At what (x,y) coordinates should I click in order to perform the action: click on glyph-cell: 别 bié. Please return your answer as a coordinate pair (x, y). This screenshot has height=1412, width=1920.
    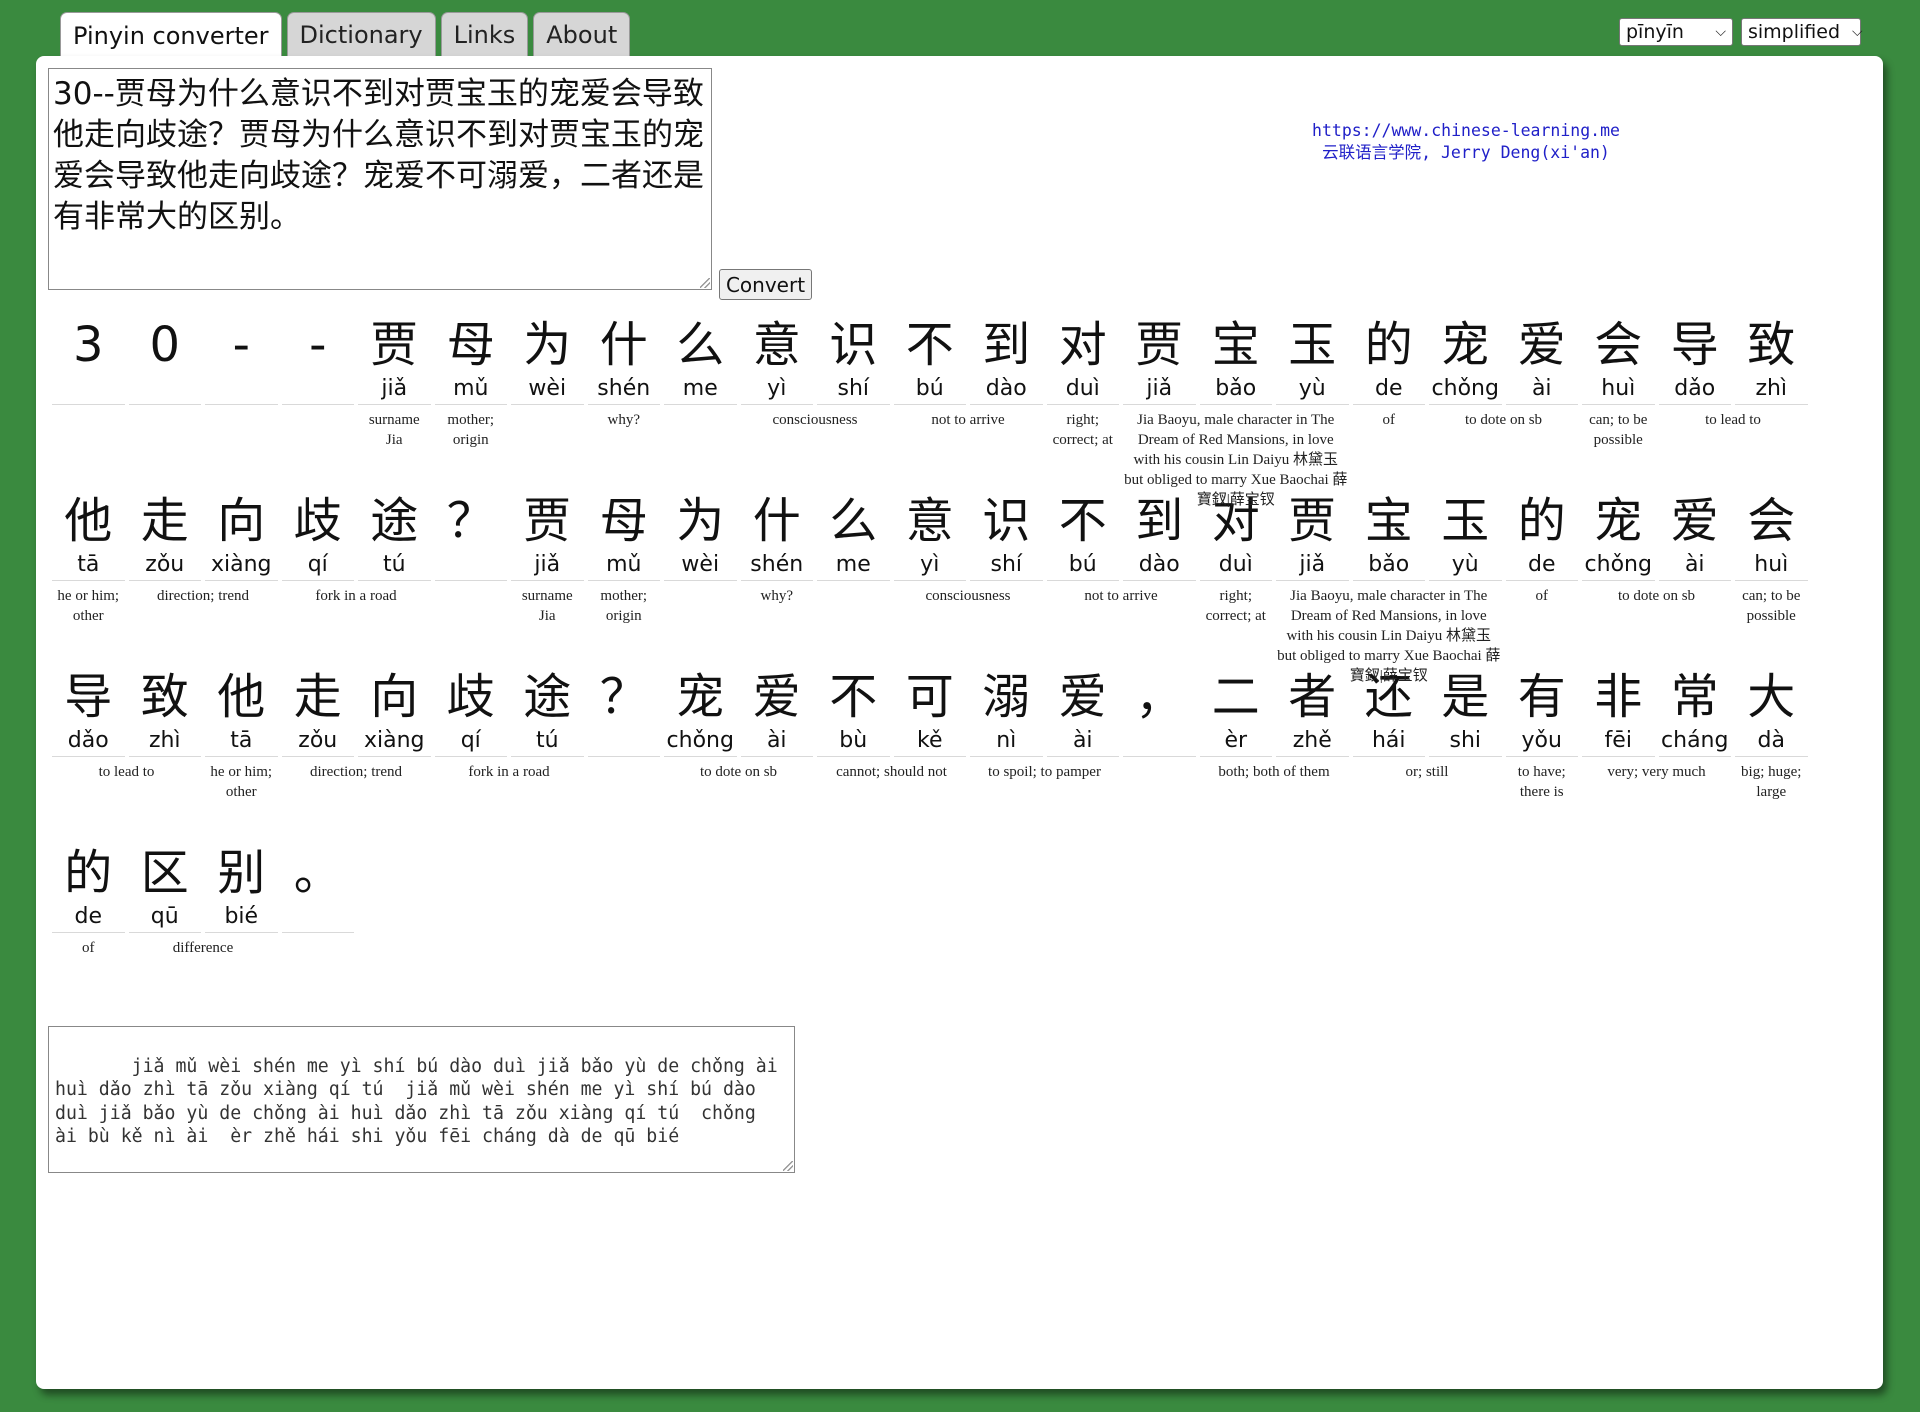
    Looking at the image, I should click on (241, 932).